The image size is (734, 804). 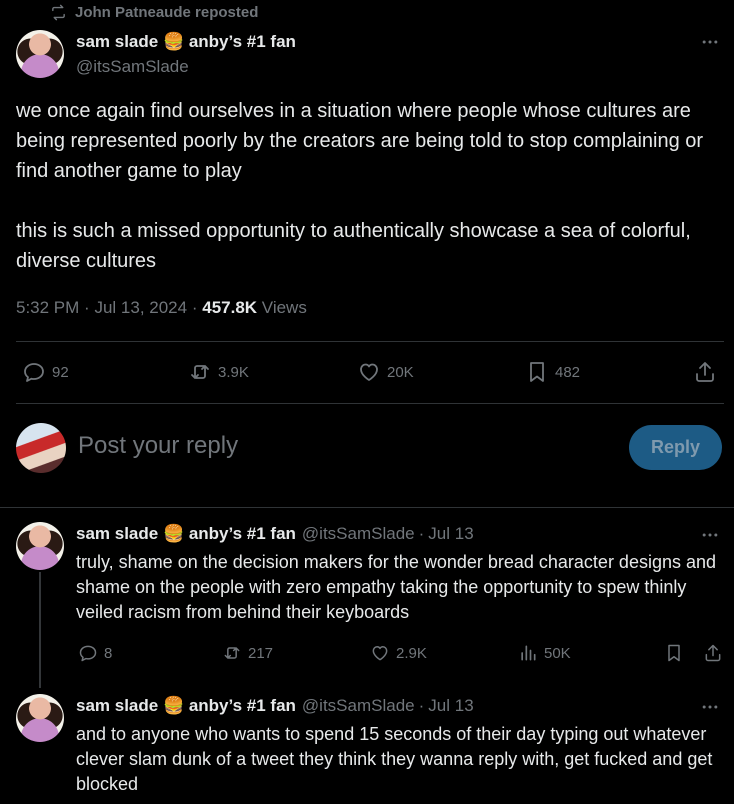 I want to click on bookmark-button, so click(x=674, y=653).